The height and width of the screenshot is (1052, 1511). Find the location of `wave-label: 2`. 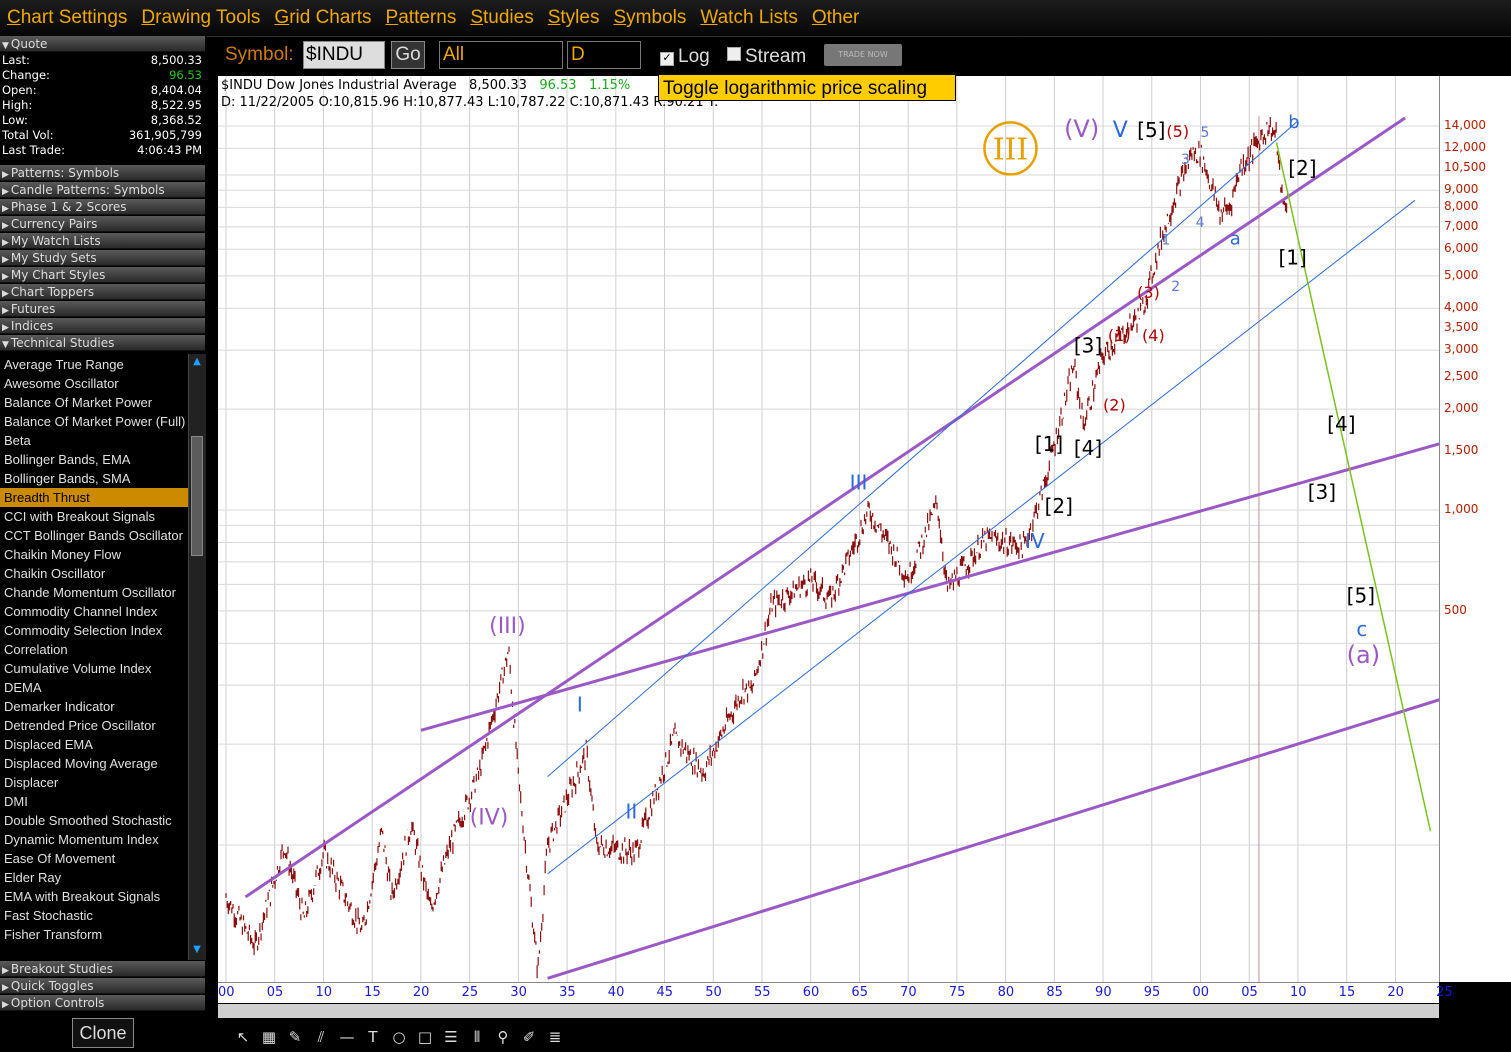

wave-label: 2 is located at coordinates (1175, 287).